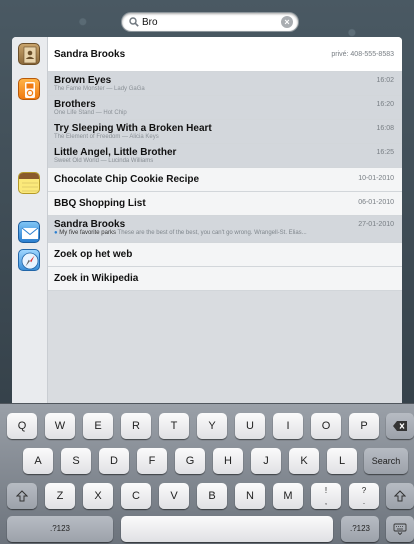 The width and height of the screenshot is (414, 544). Describe the element at coordinates (326, 501) in the screenshot. I see `key-bottom-char: ,` at that location.